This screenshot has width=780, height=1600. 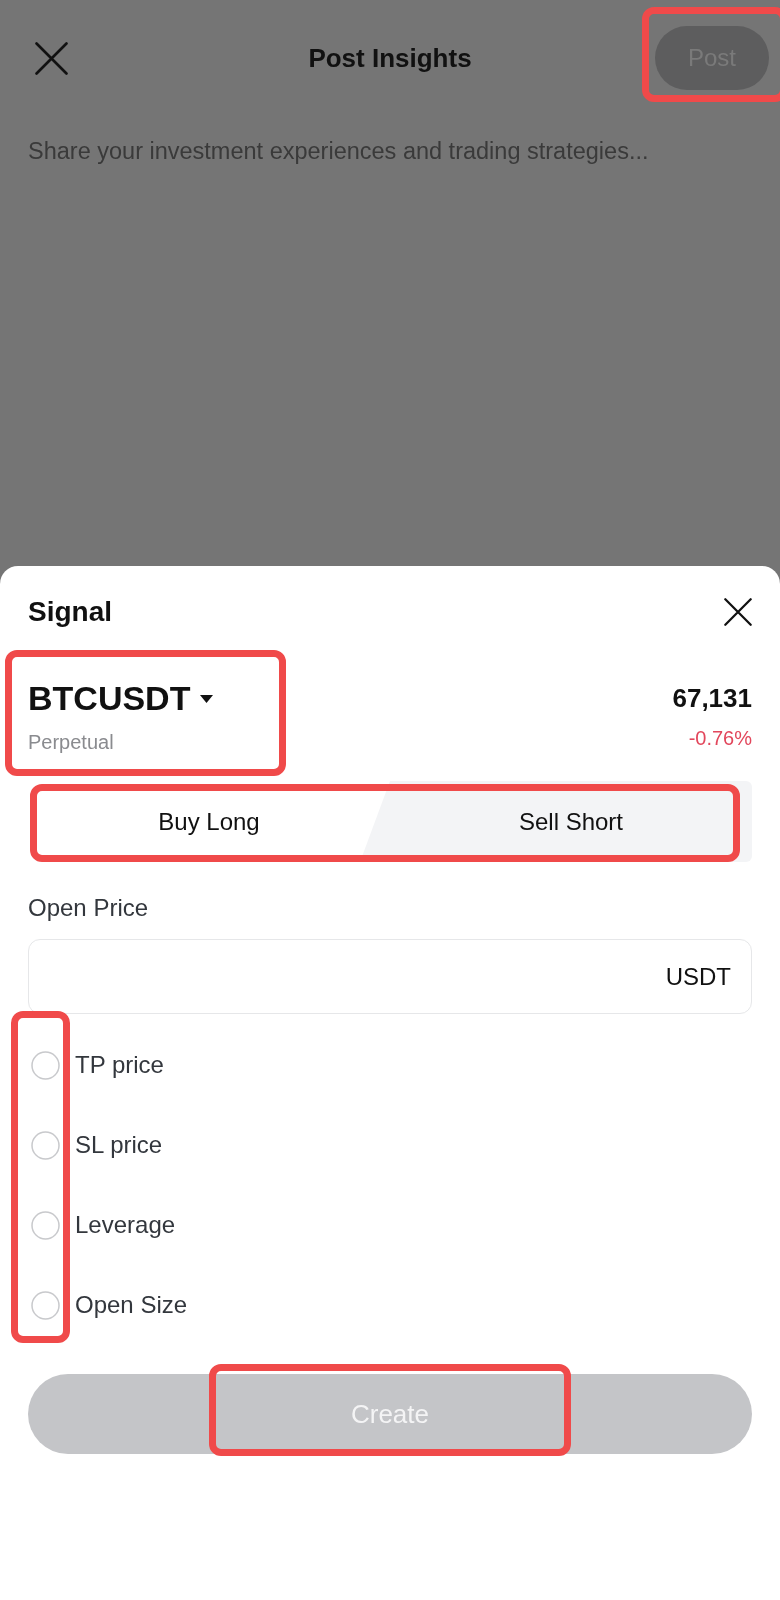 What do you see at coordinates (390, 58) in the screenshot?
I see `page-title: Post Insights` at bounding box center [390, 58].